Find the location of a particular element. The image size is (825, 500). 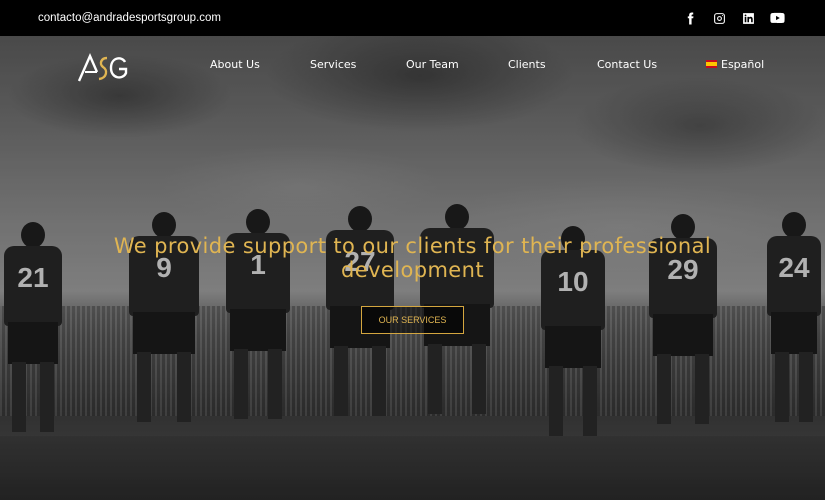

social-links is located at coordinates (734, 18).